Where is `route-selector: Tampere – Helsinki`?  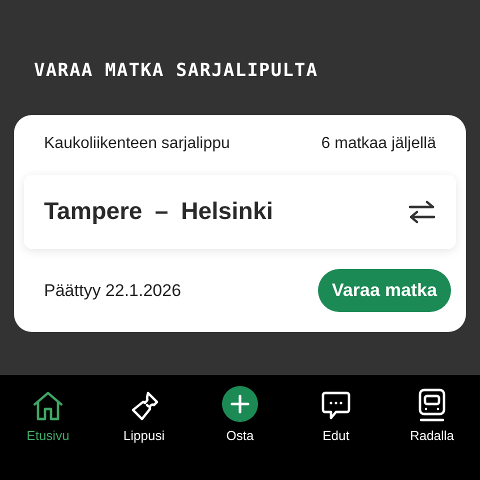 route-selector: Tampere – Helsinki is located at coordinates (240, 212).